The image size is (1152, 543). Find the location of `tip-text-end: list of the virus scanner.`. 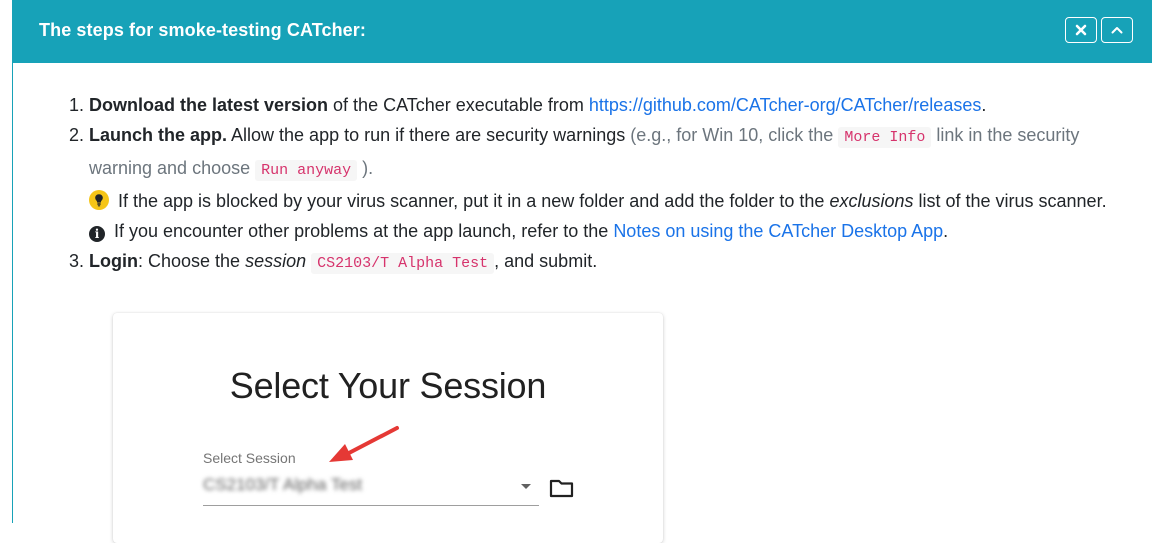

tip-text-end: list of the virus scanner. is located at coordinates (1010, 201).